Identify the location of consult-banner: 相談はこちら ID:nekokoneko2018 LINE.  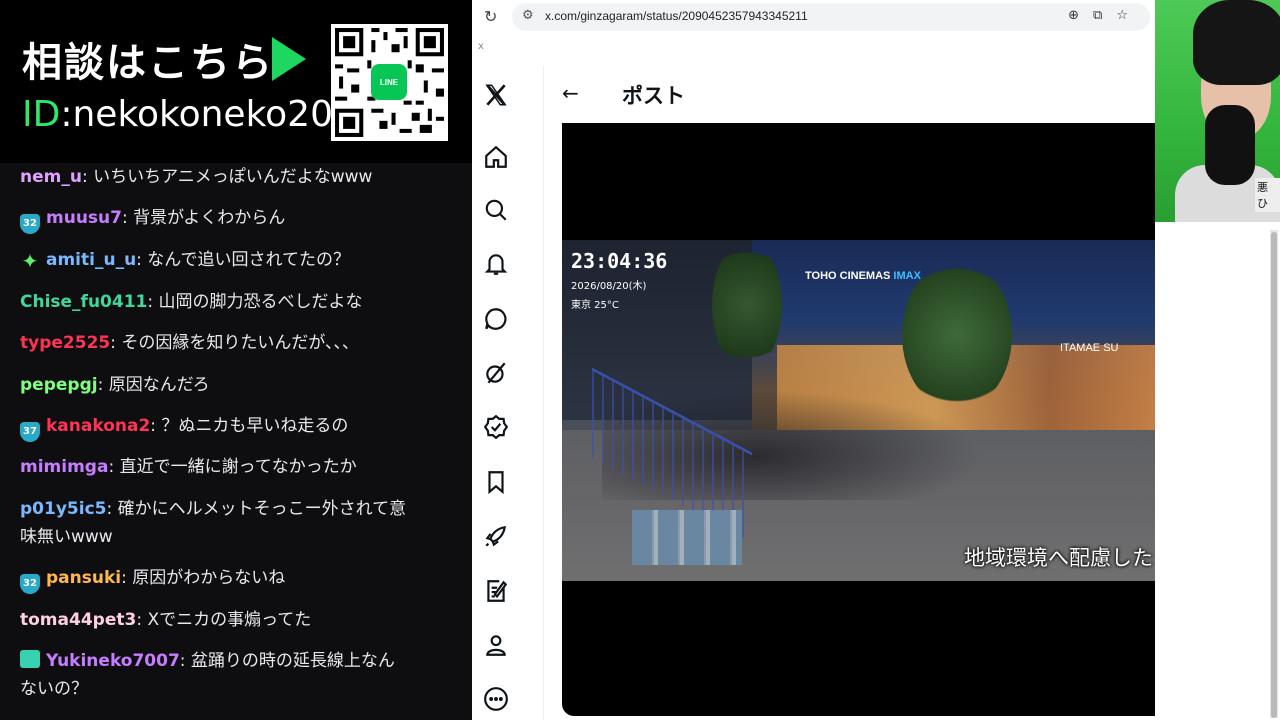
(236, 81).